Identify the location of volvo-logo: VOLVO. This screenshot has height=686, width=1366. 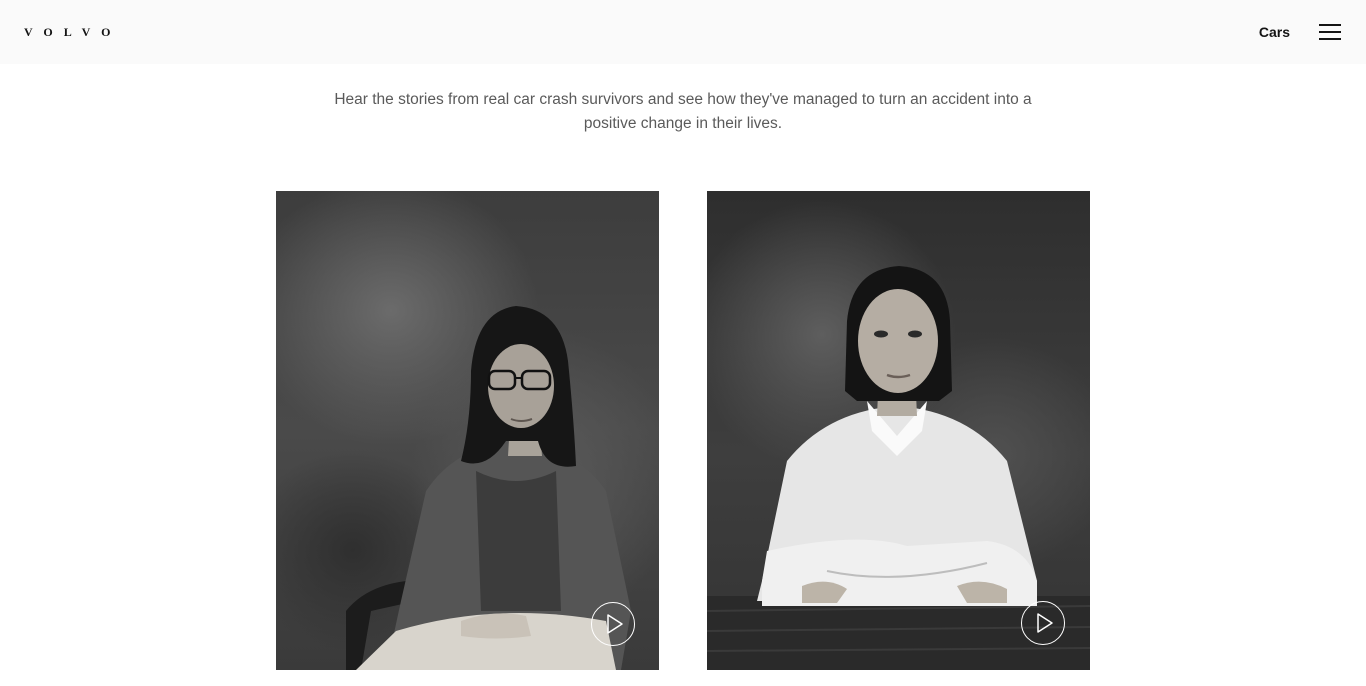
(72, 32).